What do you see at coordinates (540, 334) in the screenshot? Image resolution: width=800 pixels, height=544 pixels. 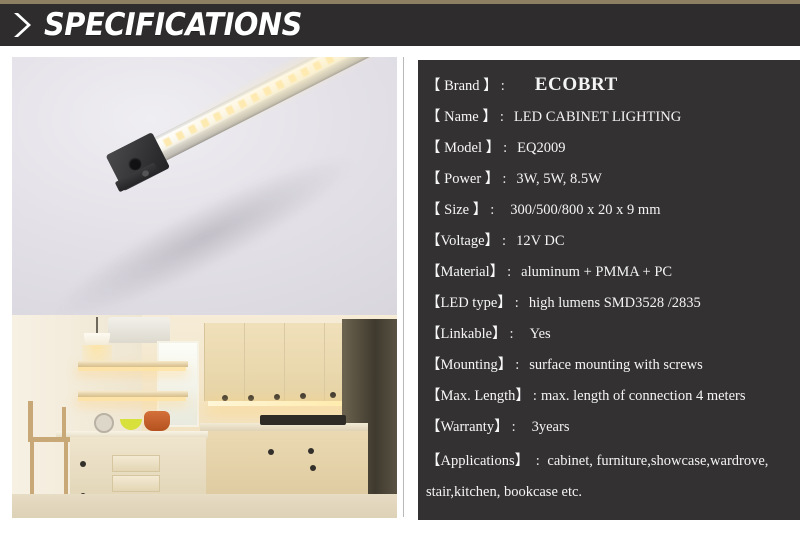 I see `spec-value-linkable: Yes` at bounding box center [540, 334].